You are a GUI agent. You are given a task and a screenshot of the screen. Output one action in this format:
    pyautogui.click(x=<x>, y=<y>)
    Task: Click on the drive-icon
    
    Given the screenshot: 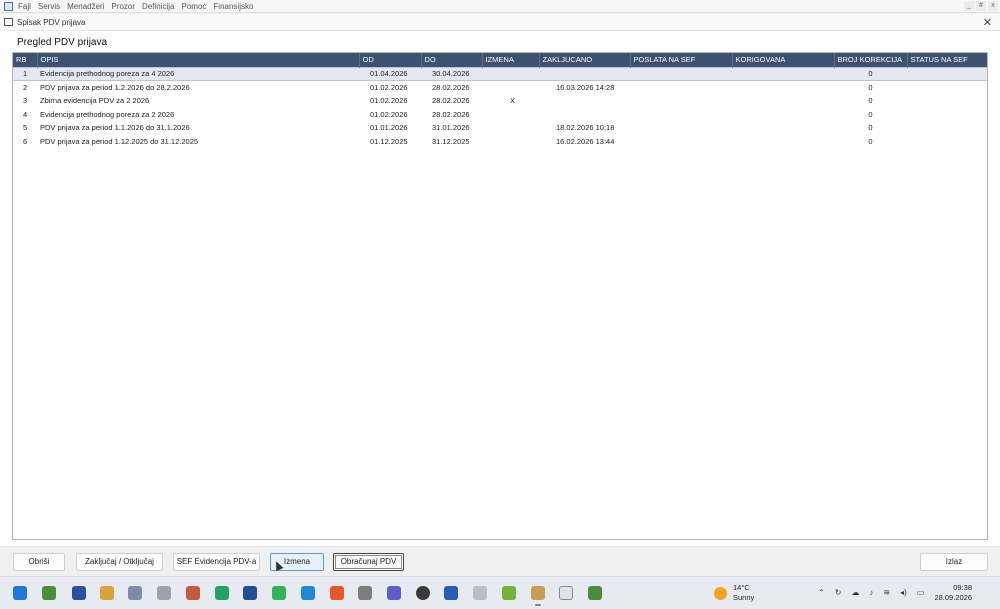 What is the action you would take?
    pyautogui.click(x=164, y=593)
    